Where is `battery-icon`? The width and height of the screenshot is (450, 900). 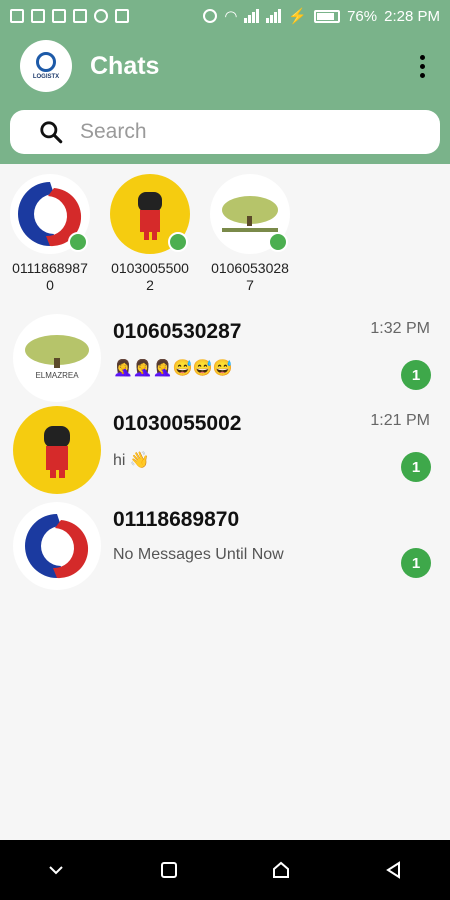
battery-icon is located at coordinates (327, 16).